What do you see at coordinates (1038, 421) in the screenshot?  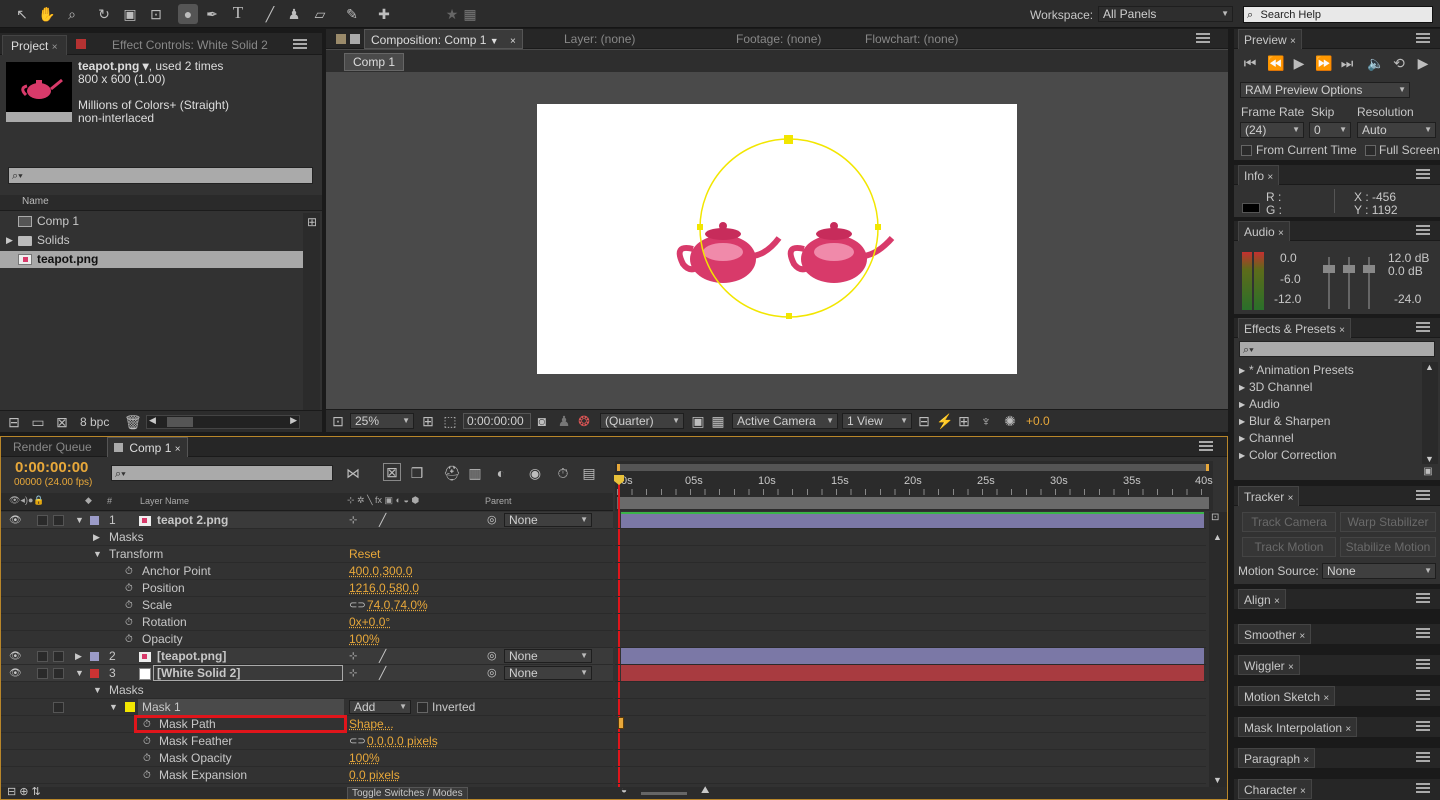 I see `exposure-value: +0.0` at bounding box center [1038, 421].